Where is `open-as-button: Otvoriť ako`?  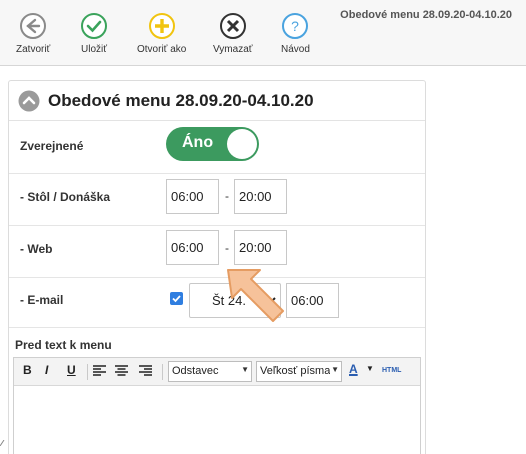 open-as-button: Otvoriť ako is located at coordinates (161, 33).